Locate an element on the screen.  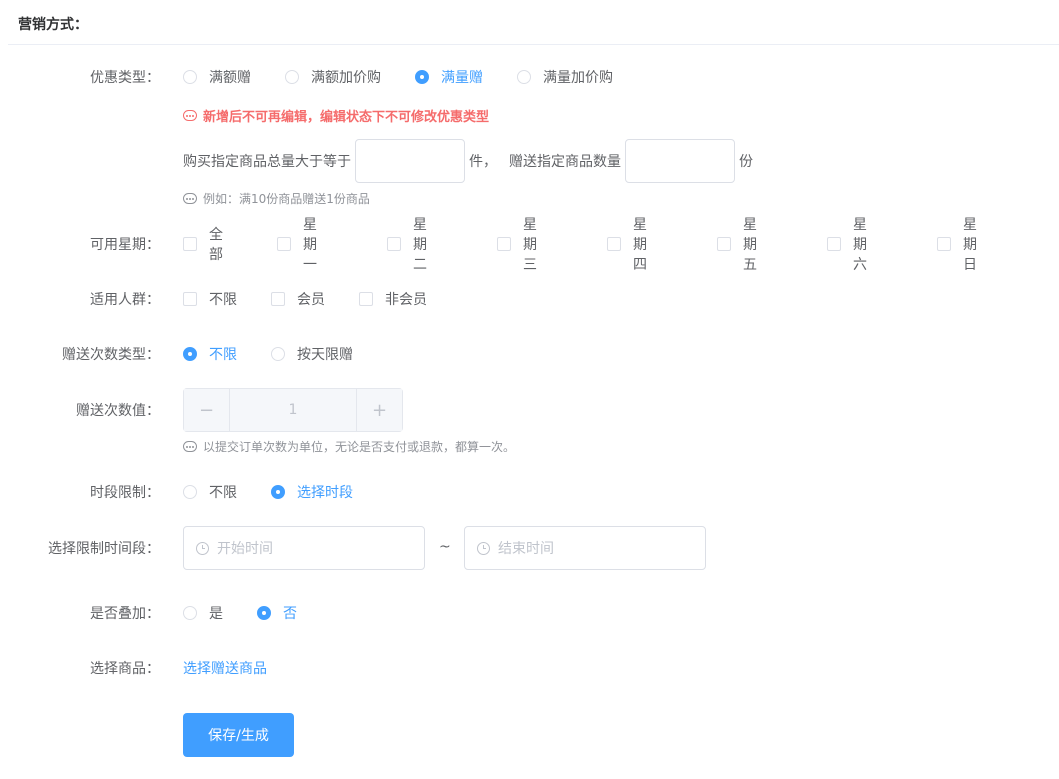
select-gift-products-link: 选择赠送商品 is located at coordinates (225, 668).